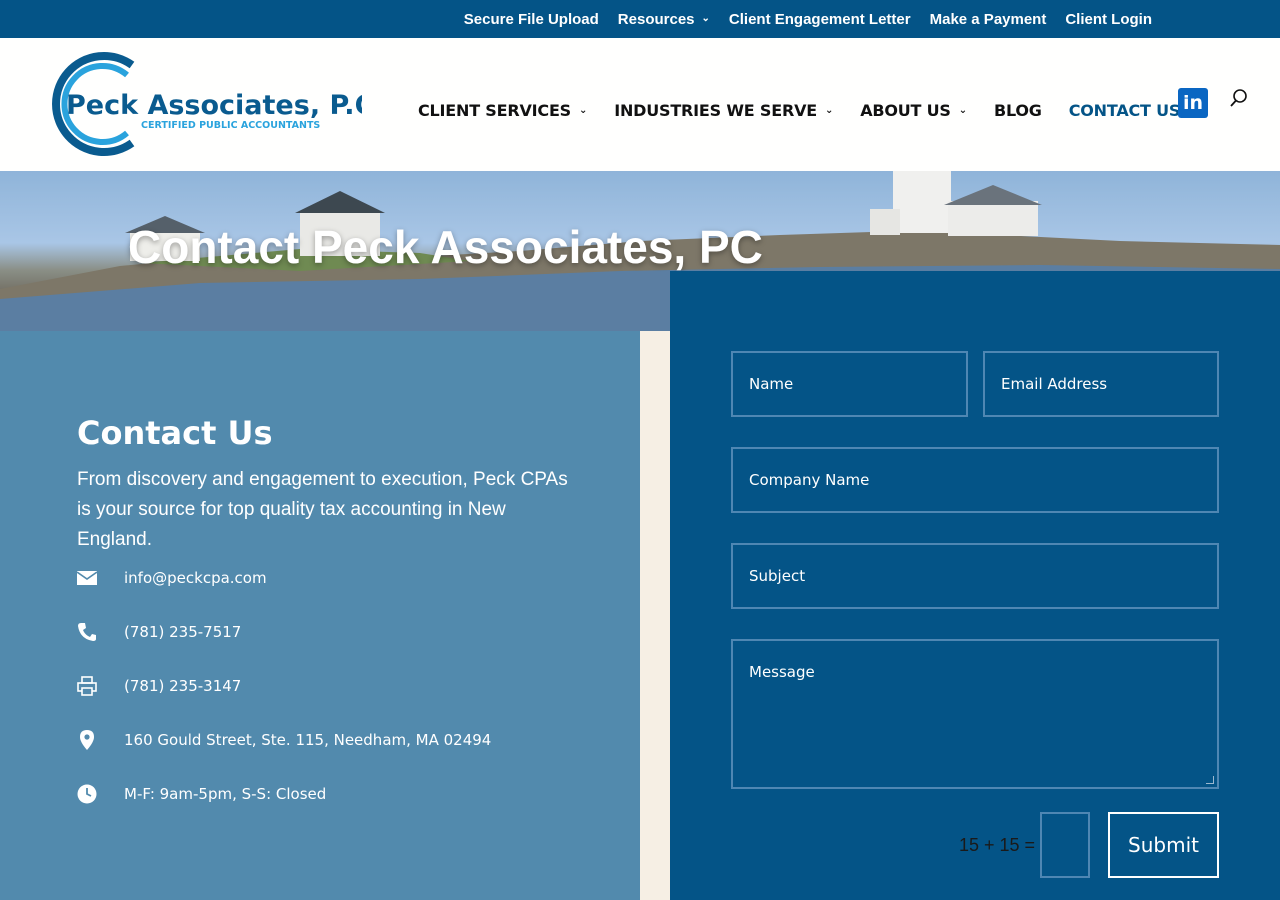 The image size is (1280, 900). What do you see at coordinates (809, 480) in the screenshot?
I see `company-name-placeholder: Company Name` at bounding box center [809, 480].